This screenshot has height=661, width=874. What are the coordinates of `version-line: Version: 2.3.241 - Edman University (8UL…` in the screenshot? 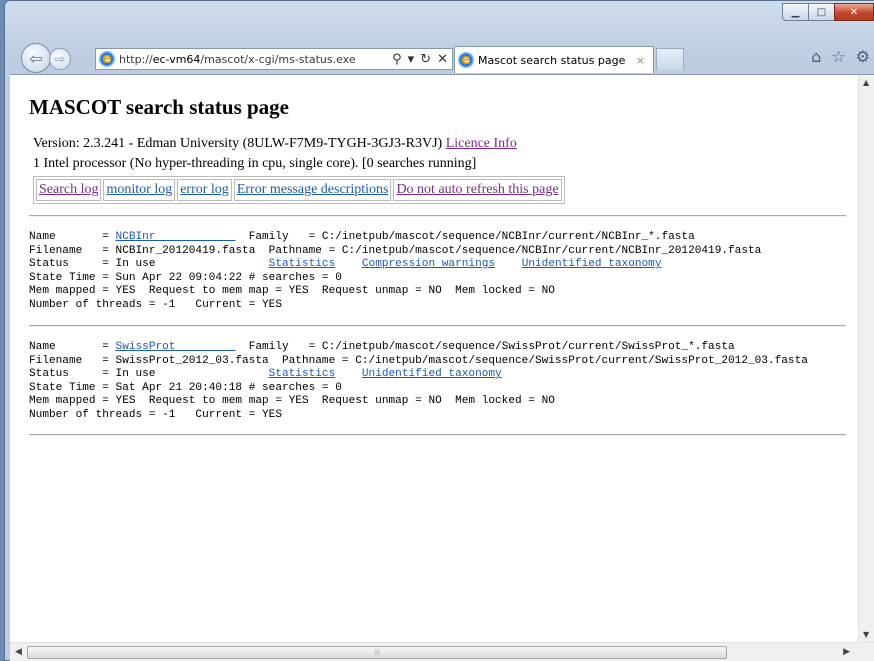 It's located at (445, 144).